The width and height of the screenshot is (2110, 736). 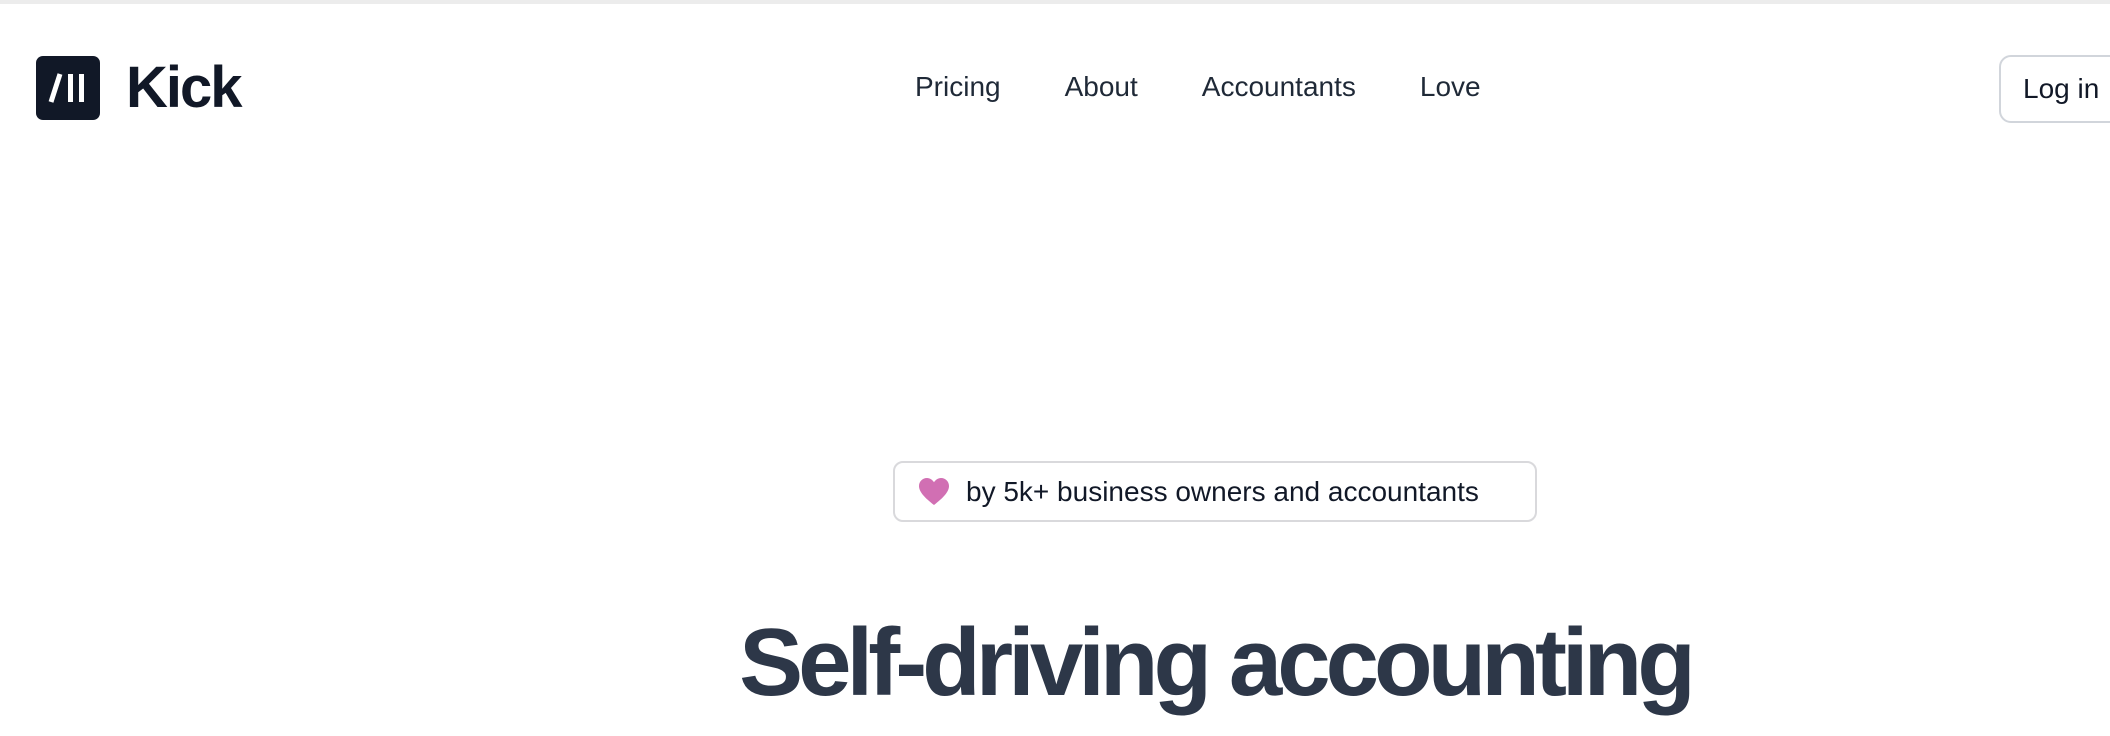 What do you see at coordinates (1279, 87) in the screenshot?
I see `nav-item-accountants: Accountants` at bounding box center [1279, 87].